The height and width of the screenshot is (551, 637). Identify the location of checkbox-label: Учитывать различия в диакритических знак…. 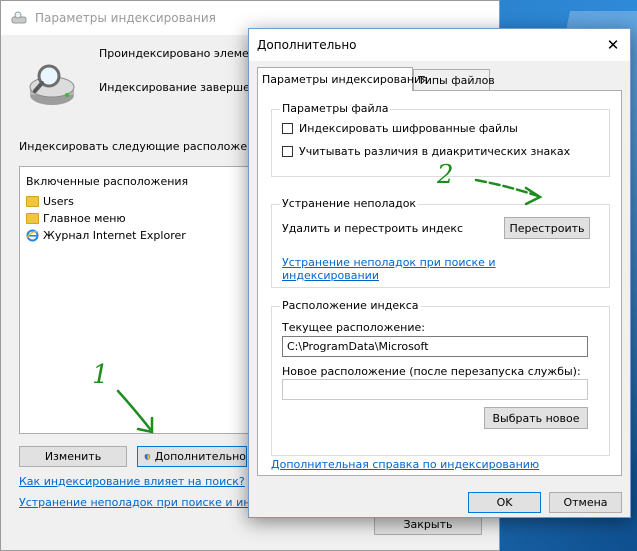
(435, 151).